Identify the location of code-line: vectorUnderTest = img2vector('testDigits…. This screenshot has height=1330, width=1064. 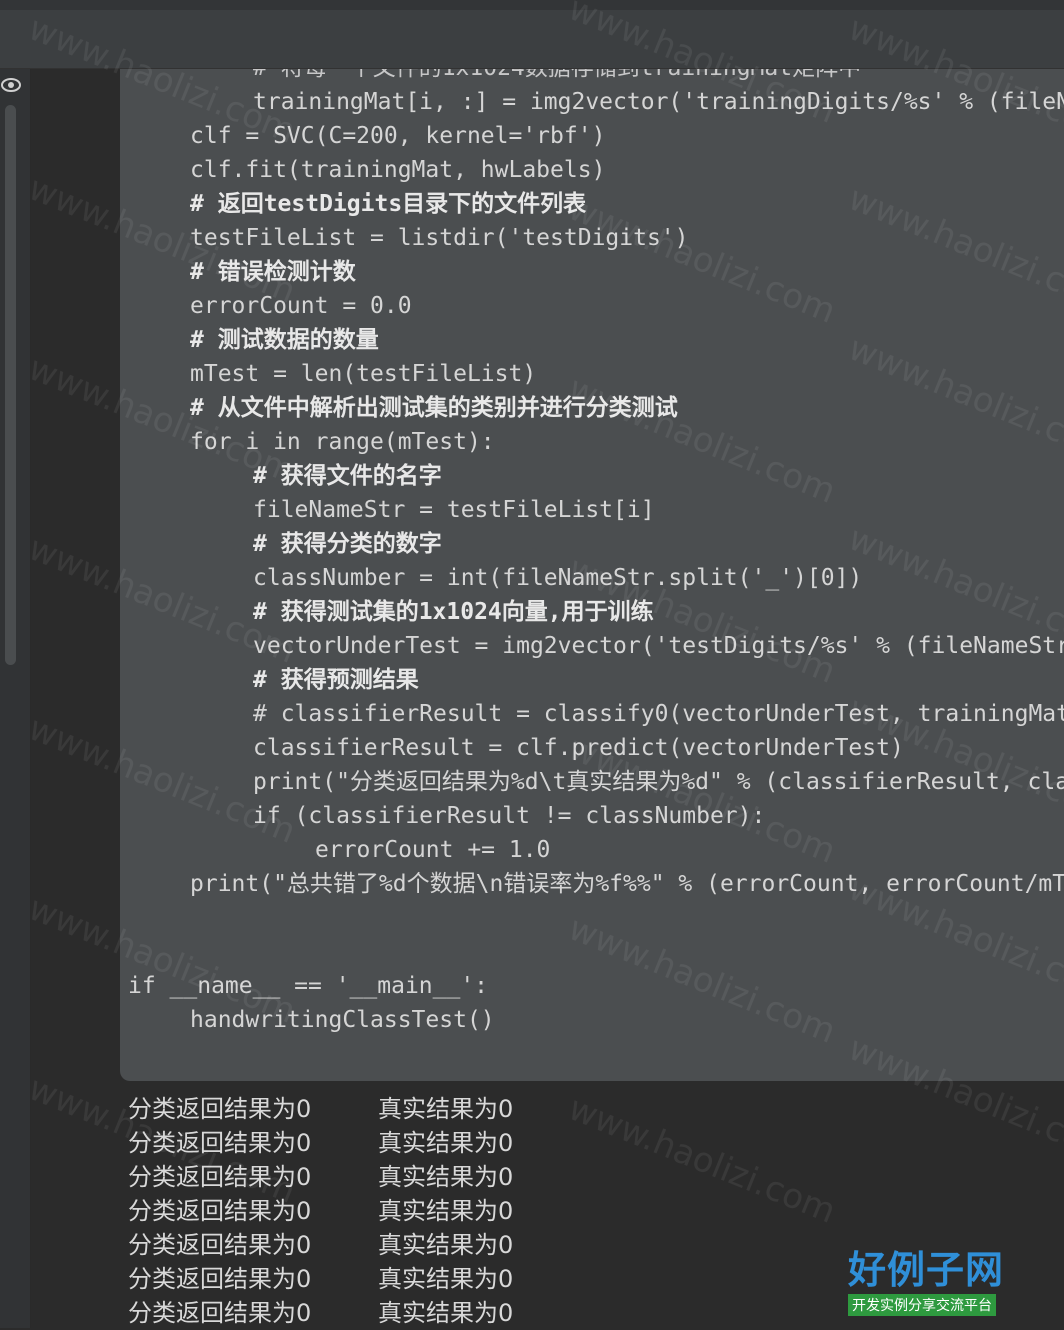
(658, 646).